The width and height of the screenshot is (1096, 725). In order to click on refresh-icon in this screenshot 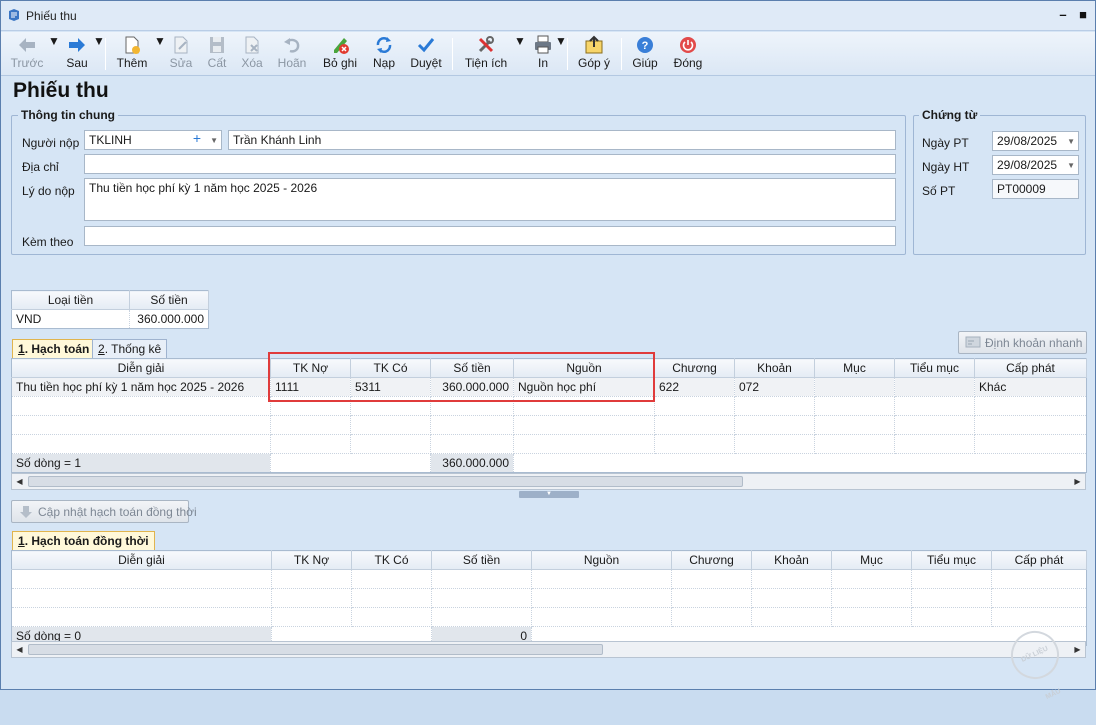, I will do `click(384, 45)`.